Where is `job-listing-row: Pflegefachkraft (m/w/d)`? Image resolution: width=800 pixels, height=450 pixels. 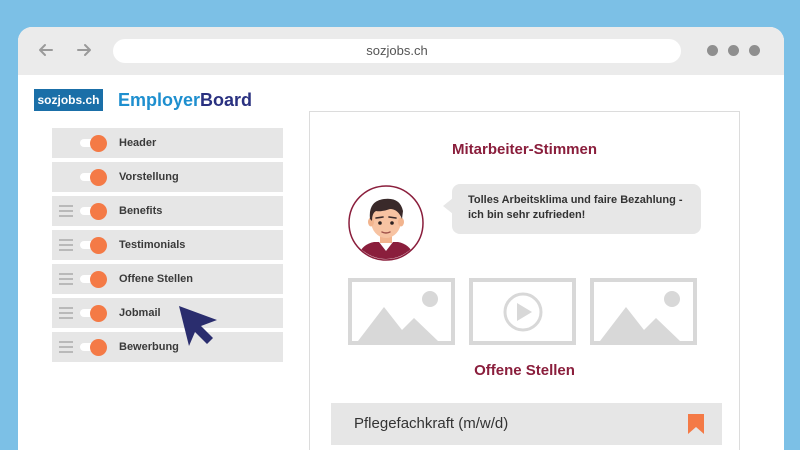
job-listing-row: Pflegefachkraft (m/w/d) is located at coordinates (526, 424).